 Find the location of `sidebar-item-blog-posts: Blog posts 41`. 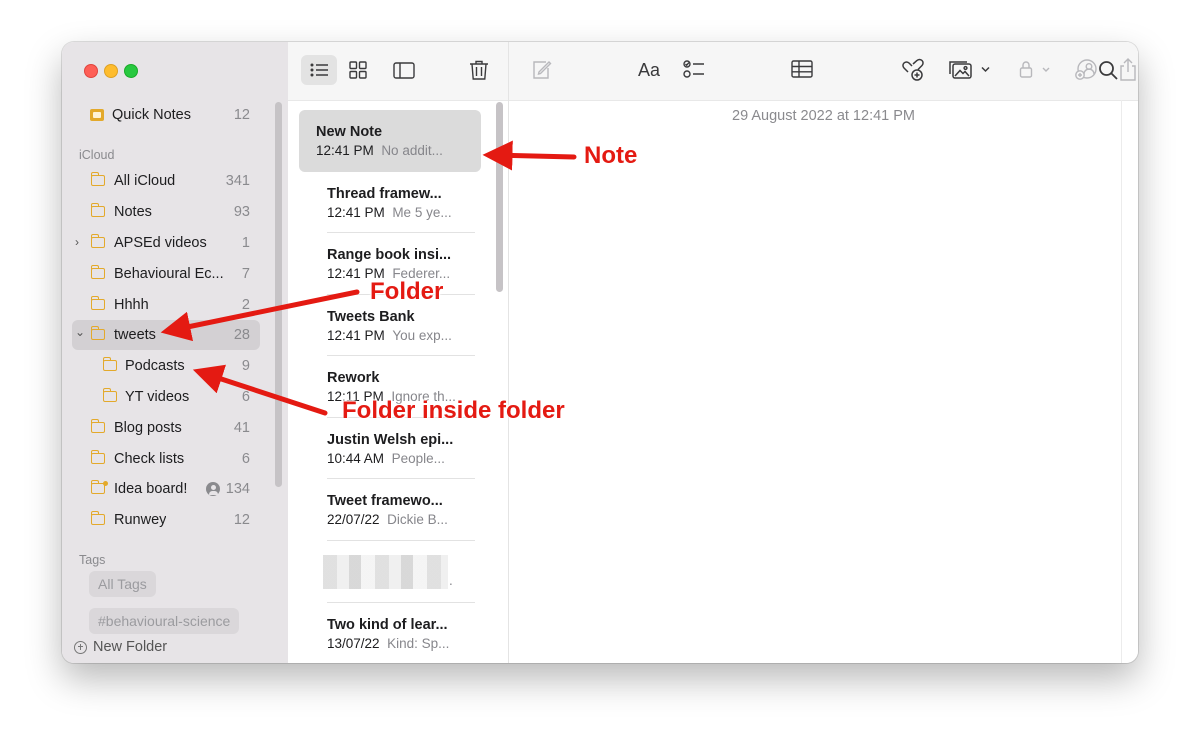

sidebar-item-blog-posts: Blog posts 41 is located at coordinates (166, 428).